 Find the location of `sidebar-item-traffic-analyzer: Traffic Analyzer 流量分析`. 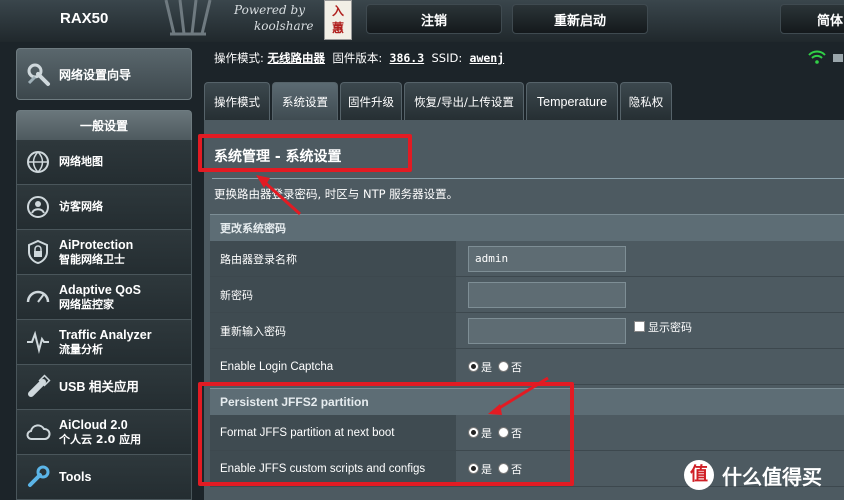

sidebar-item-traffic-analyzer: Traffic Analyzer 流量分析 is located at coordinates (104, 342).